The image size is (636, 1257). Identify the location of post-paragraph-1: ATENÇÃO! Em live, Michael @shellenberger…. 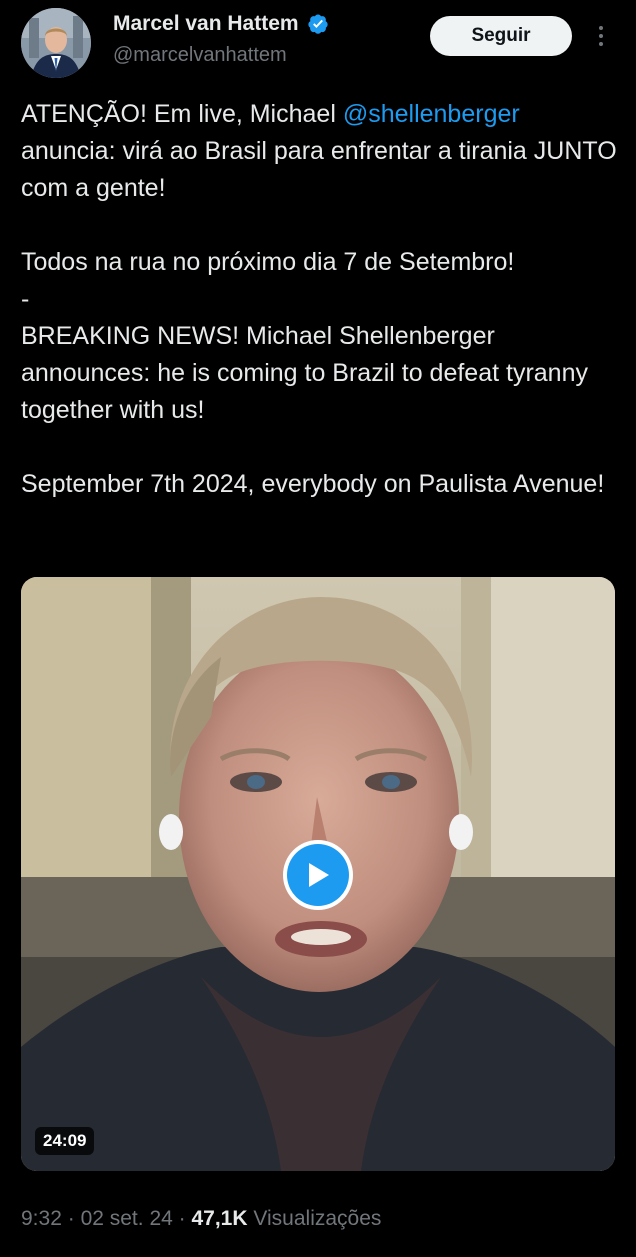
(321, 151).